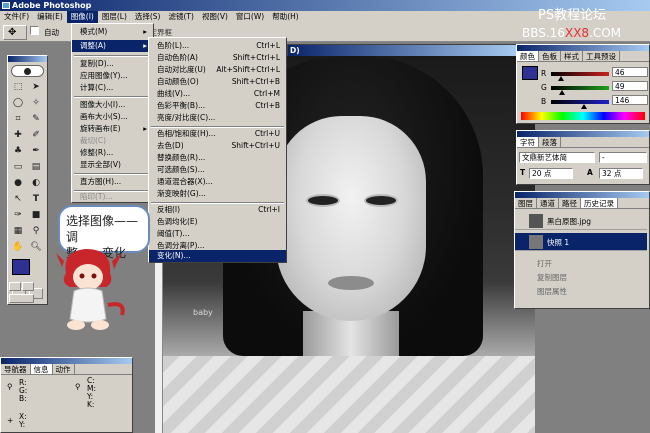  I want to click on menu-window: 窗口(W), so click(250, 17).